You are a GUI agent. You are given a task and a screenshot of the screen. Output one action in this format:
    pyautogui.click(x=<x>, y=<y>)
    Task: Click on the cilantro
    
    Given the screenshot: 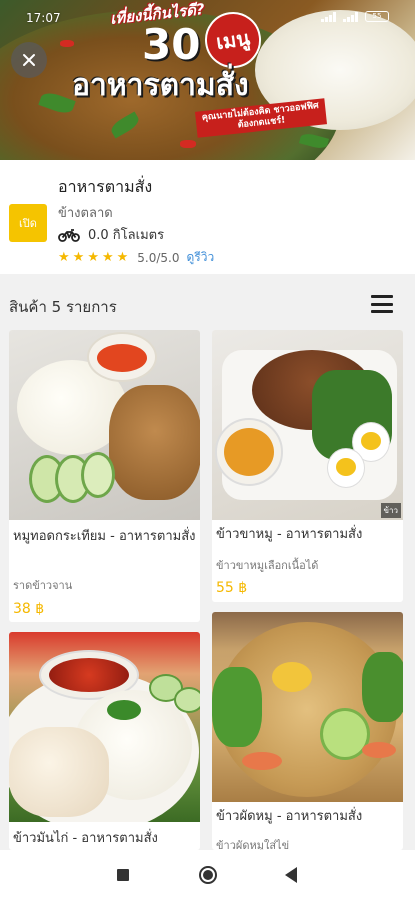 What is the action you would take?
    pyautogui.click(x=124, y=710)
    